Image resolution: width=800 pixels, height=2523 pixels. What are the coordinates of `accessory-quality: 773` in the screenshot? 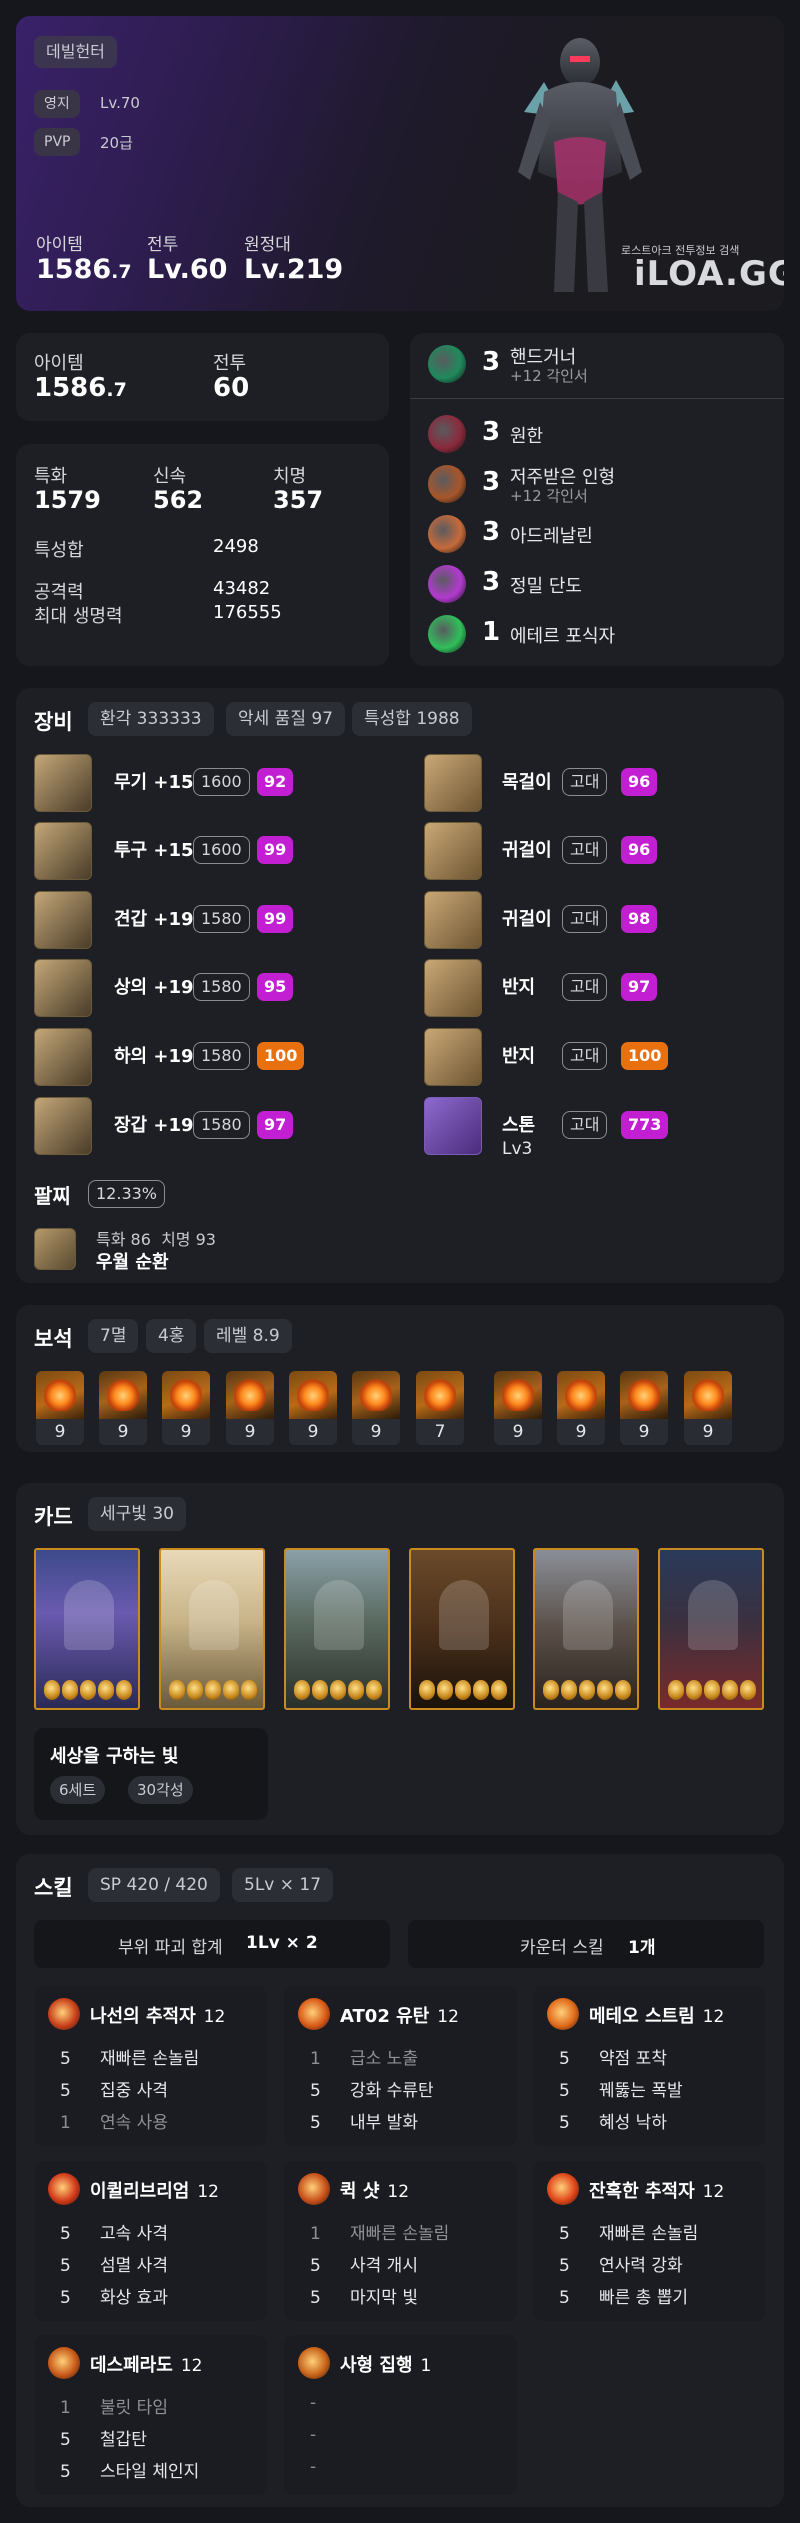 It's located at (645, 1125).